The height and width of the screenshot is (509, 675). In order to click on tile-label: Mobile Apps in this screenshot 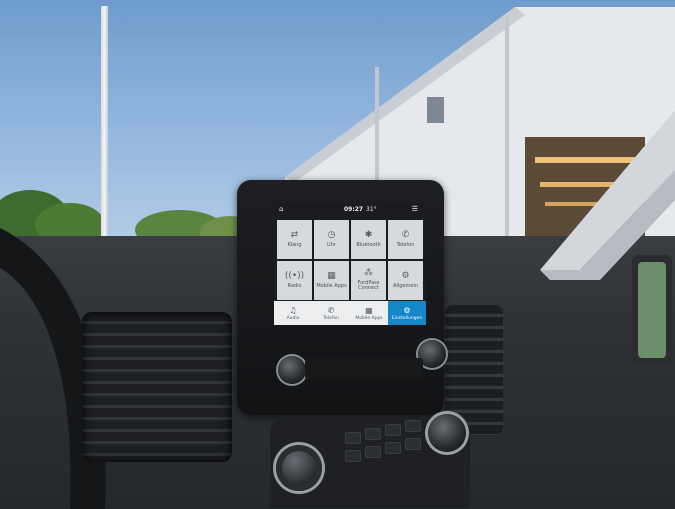, I will do `click(331, 285)`.